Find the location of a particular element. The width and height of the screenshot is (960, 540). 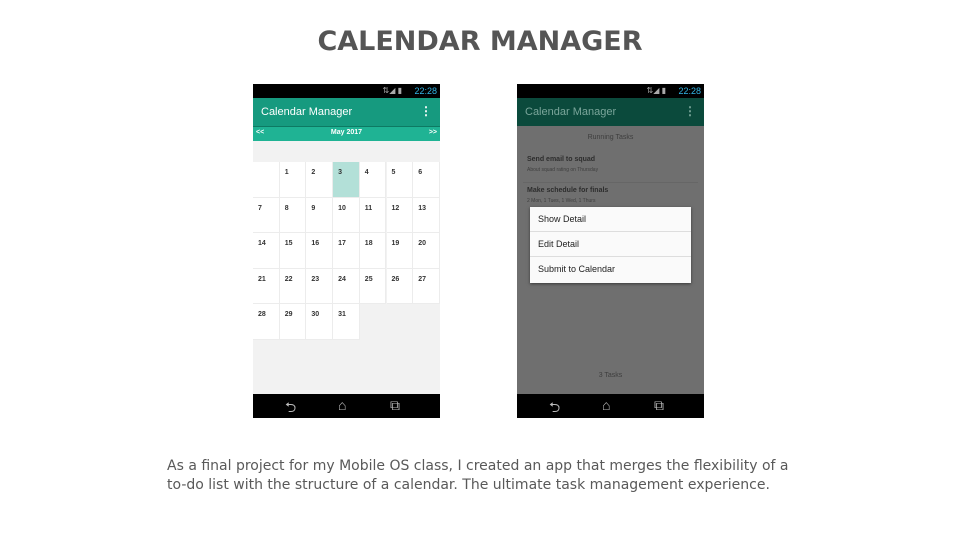

menu-item-edit-detail: Edit Detail is located at coordinates (610, 244).